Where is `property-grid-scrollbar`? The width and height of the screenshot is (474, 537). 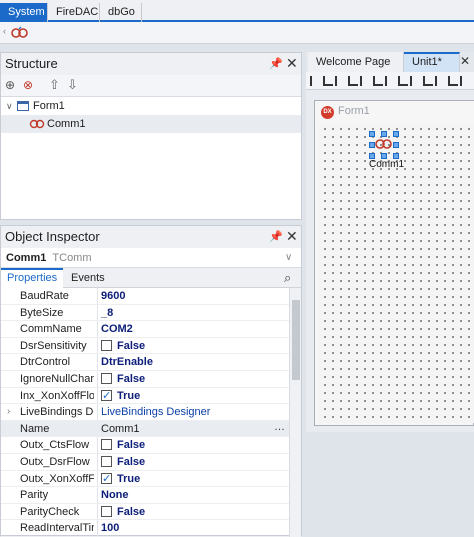 property-grid-scrollbar is located at coordinates (295, 412).